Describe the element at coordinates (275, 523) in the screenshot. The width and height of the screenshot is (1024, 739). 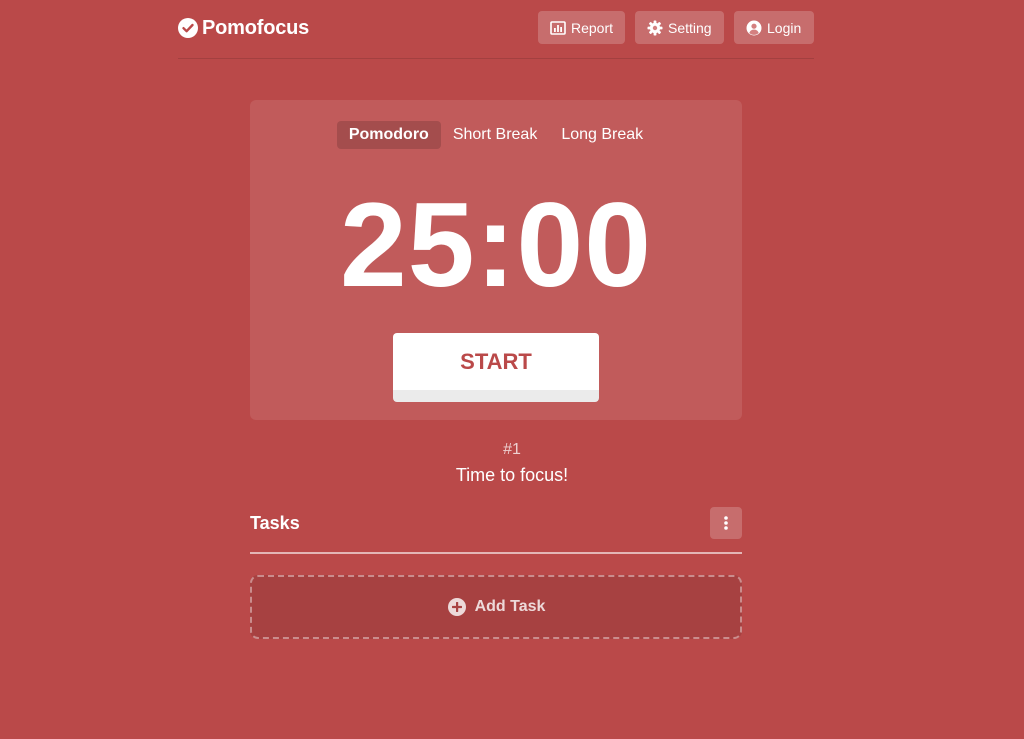
I see `tasks-title: Tasks` at that location.